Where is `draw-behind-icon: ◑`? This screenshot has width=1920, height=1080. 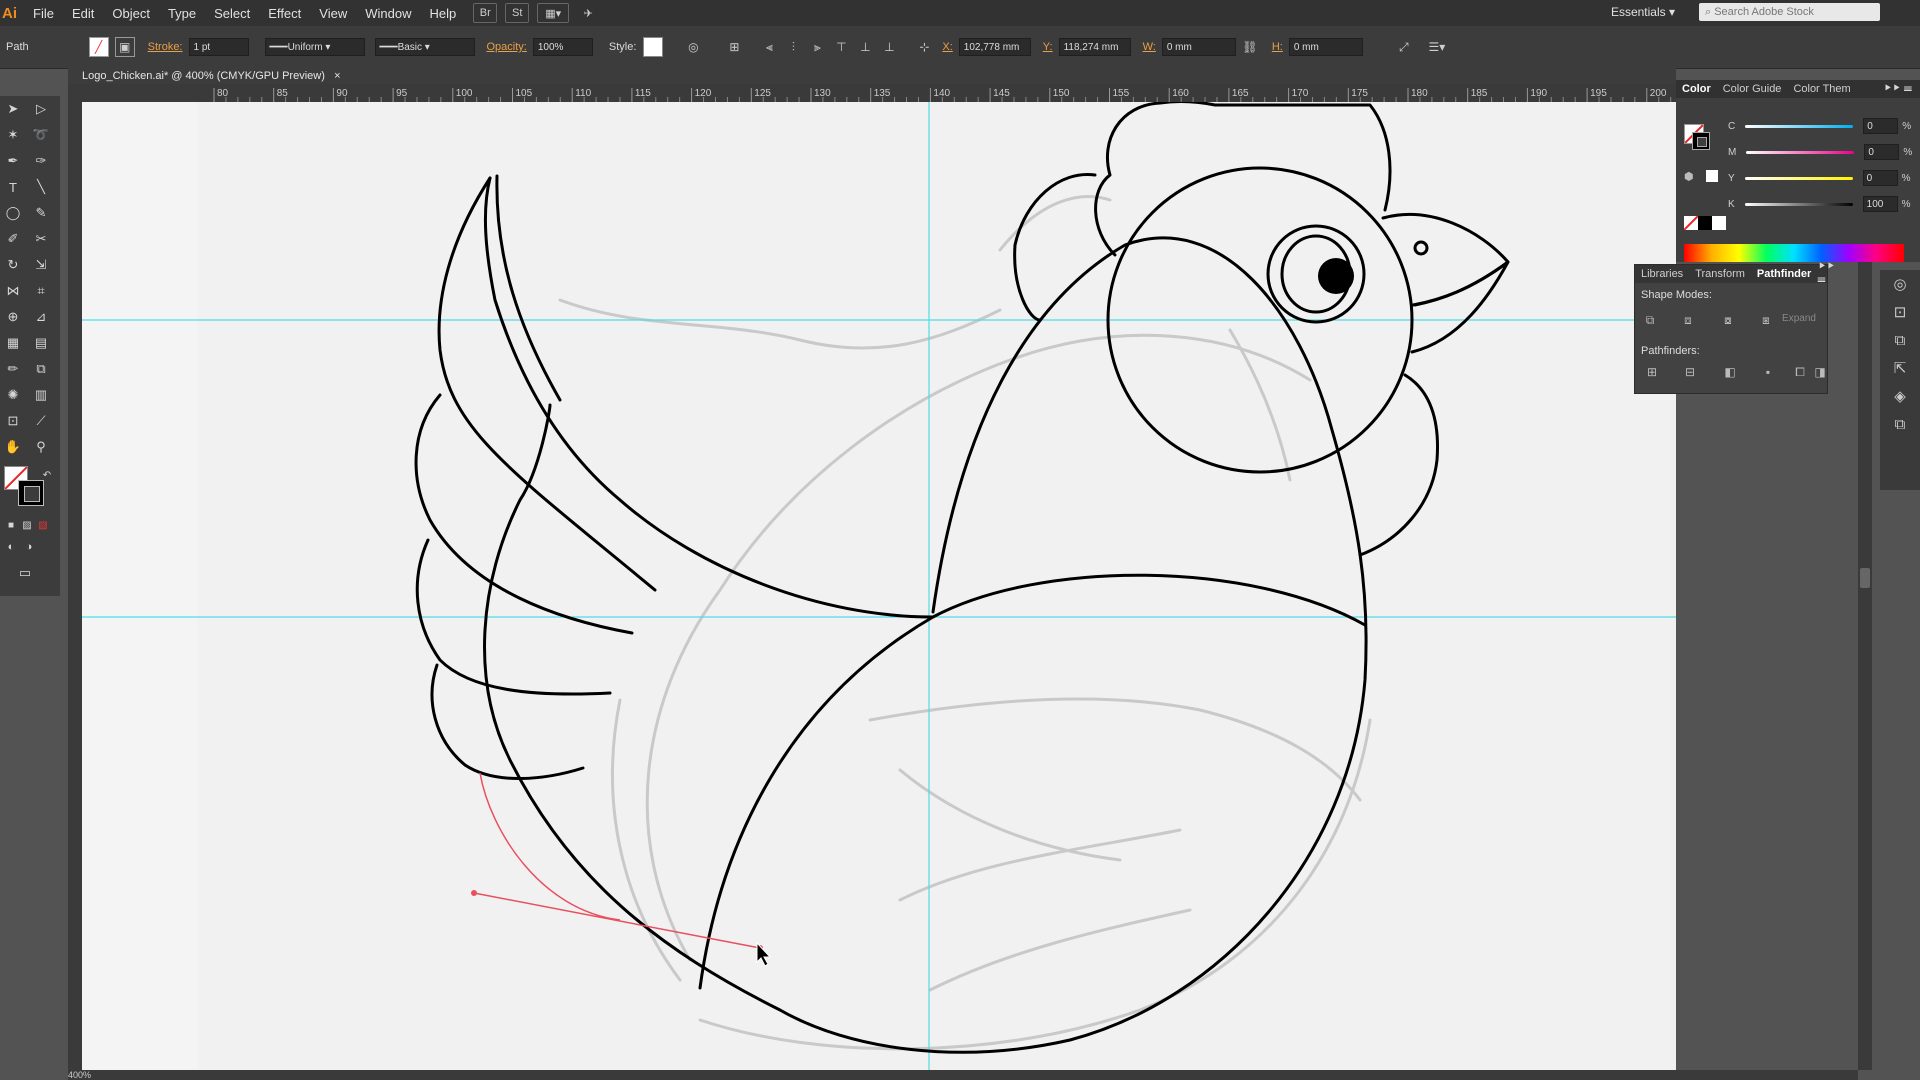 draw-behind-icon: ◑ is located at coordinates (29, 547).